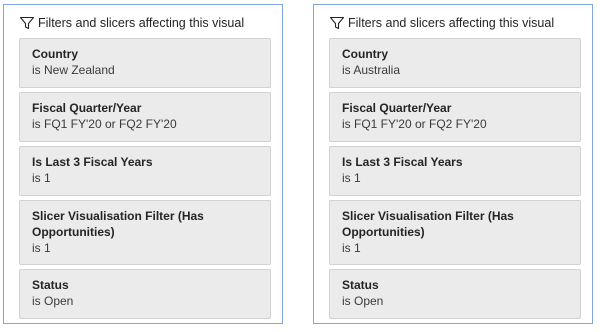 This screenshot has width=600, height=332. Describe the element at coordinates (73, 70) in the screenshot. I see `filter-value-label: is New Zealand` at that location.